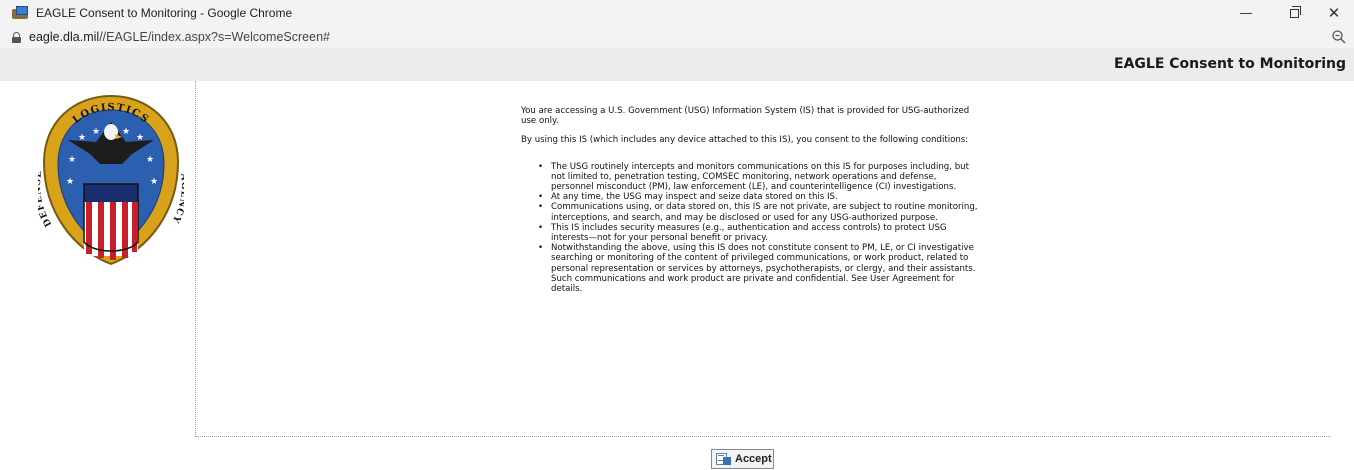 The image size is (1354, 470). Describe the element at coordinates (1230, 64) in the screenshot. I see `page-title: EAGLE Consent to Monitoring` at that location.